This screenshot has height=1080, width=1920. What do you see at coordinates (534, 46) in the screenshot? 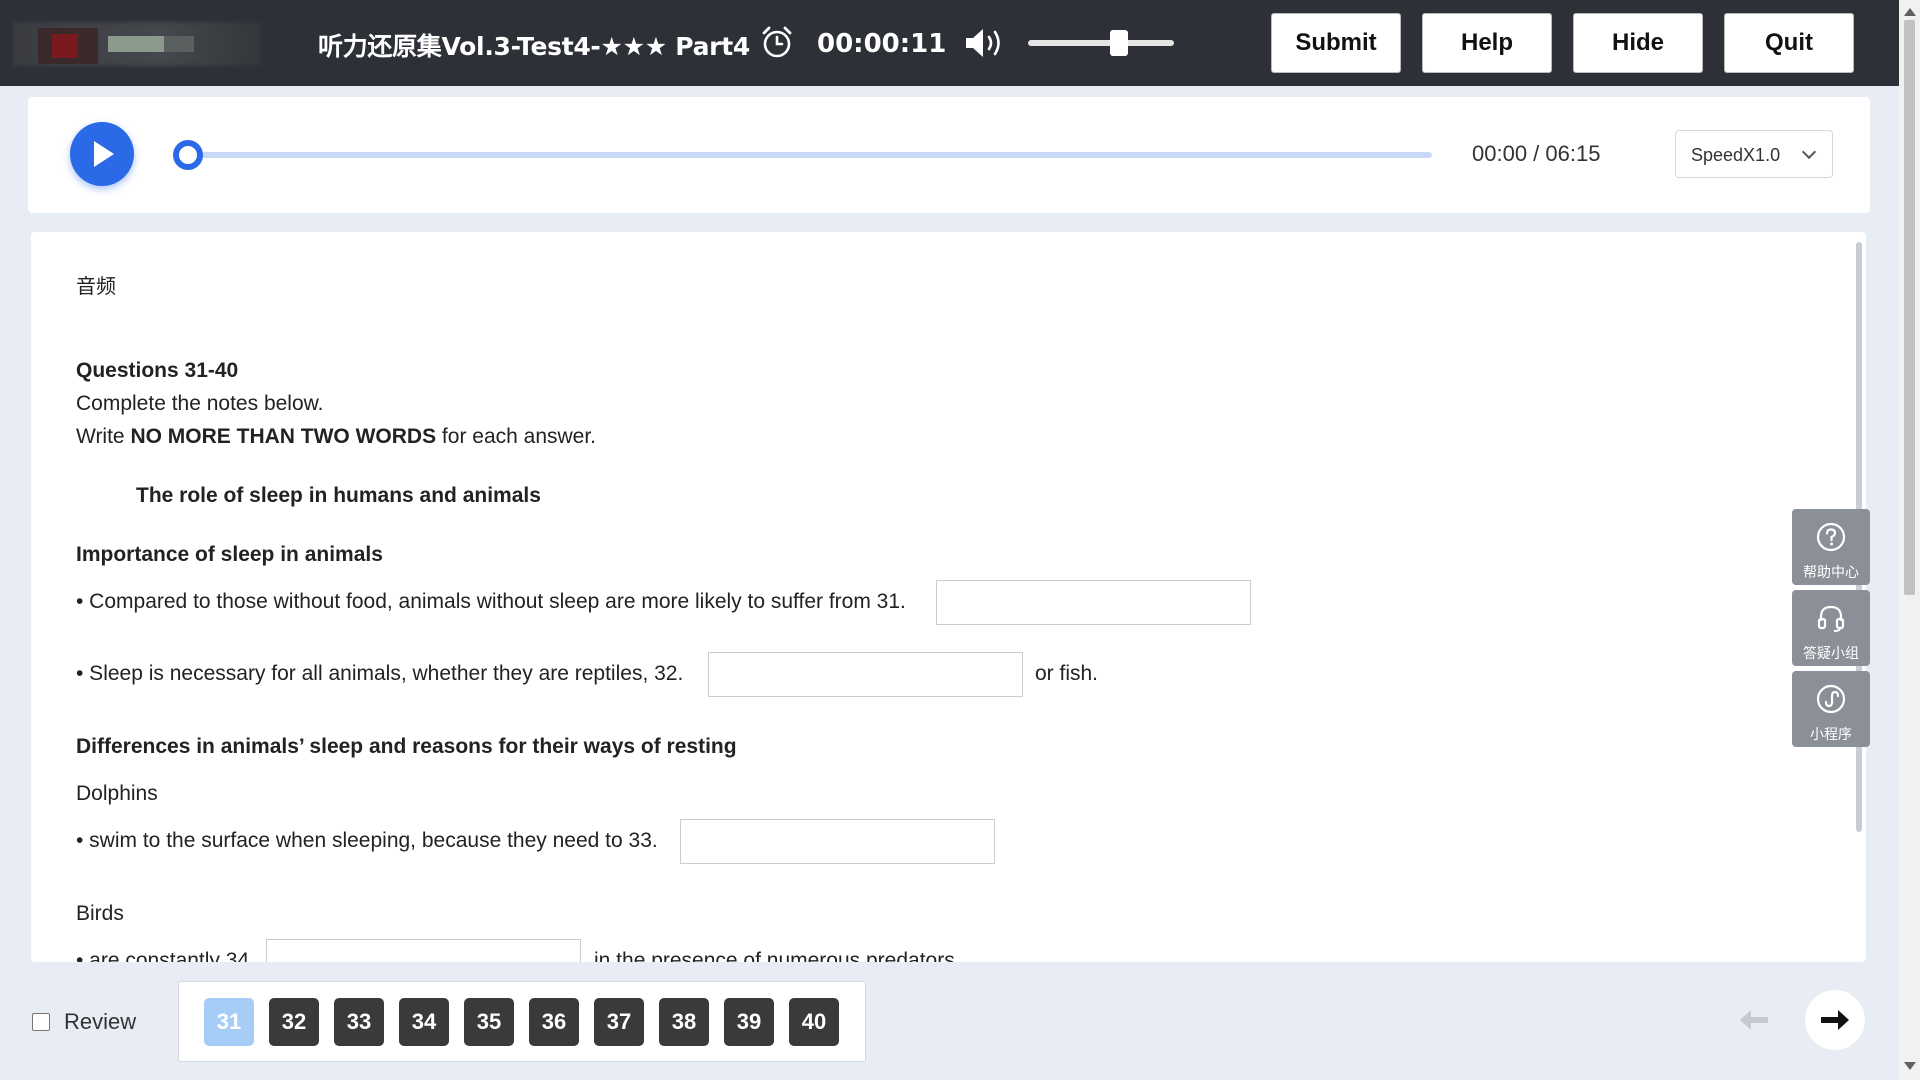
I see `test-title: 听力还原集Vol.3-Test4-★★★ Part4` at bounding box center [534, 46].